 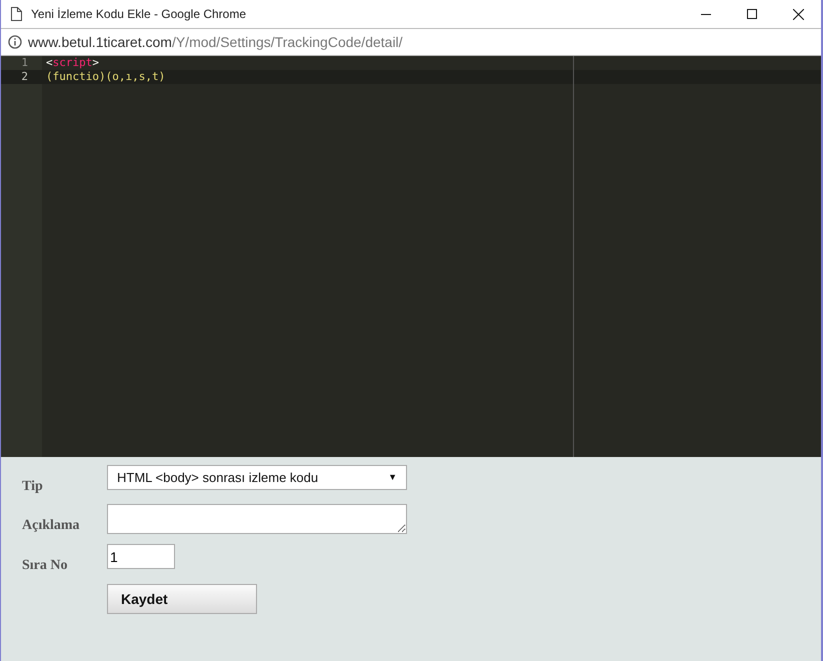 I want to click on field-label: Sıra No, so click(x=44, y=566).